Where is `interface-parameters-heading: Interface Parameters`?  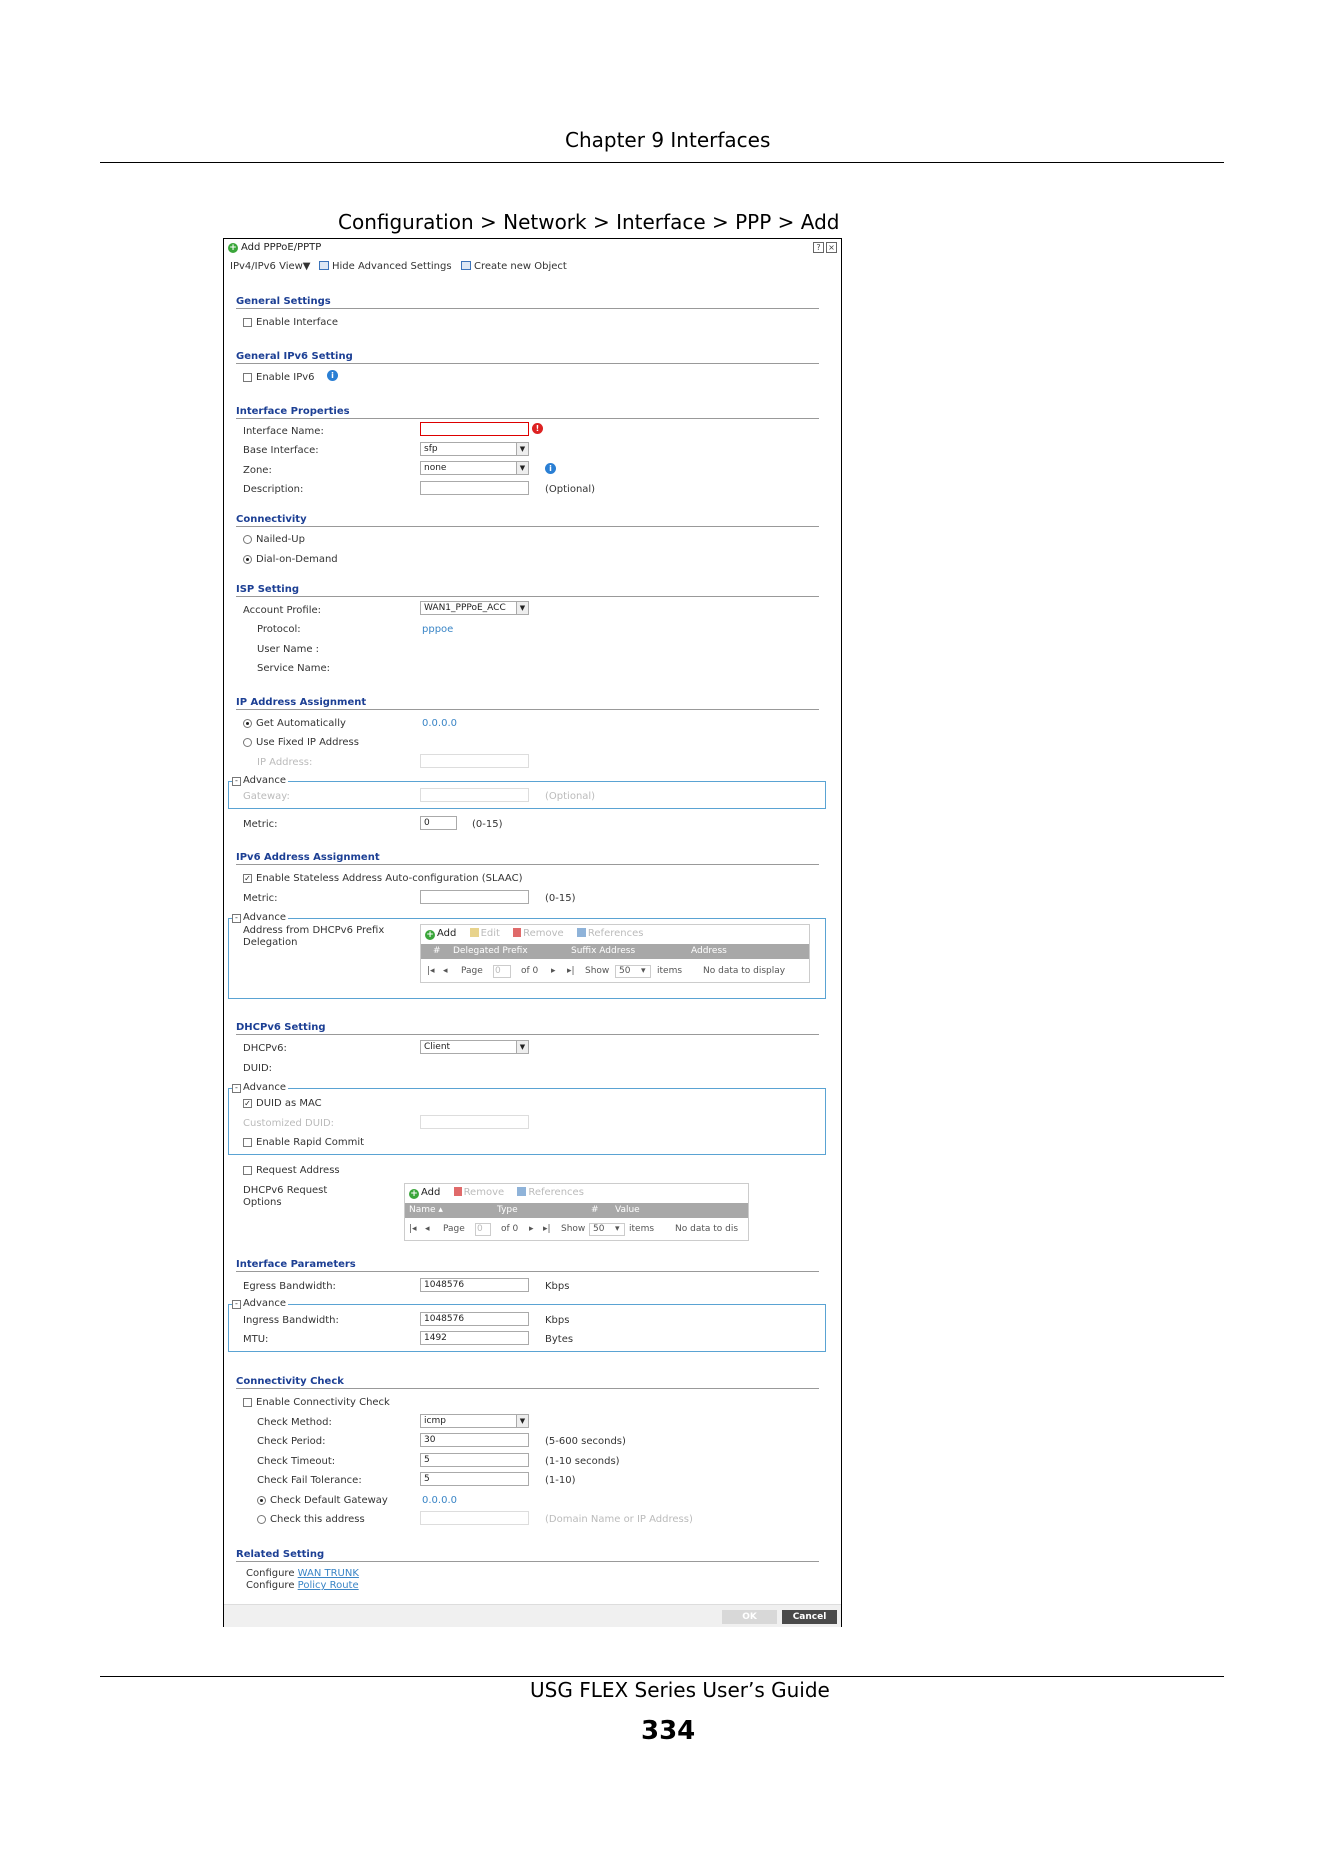 interface-parameters-heading: Interface Parameters is located at coordinates (527, 1265).